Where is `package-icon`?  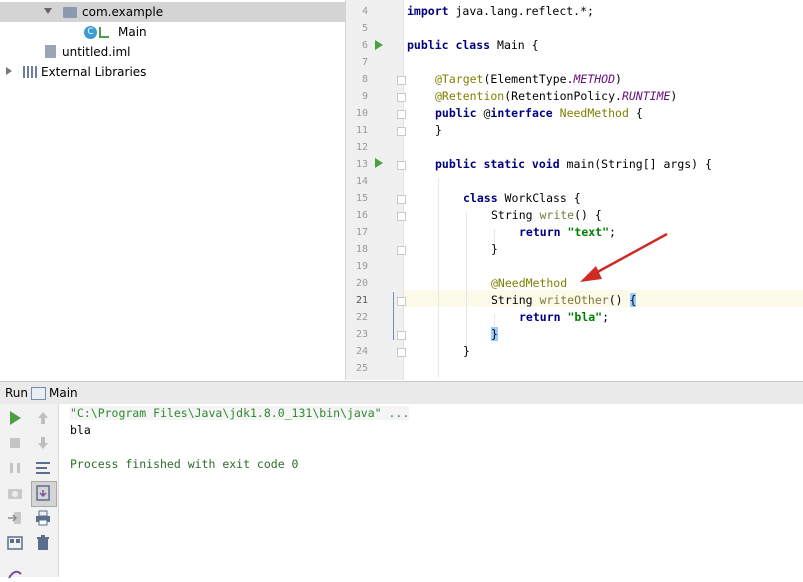 package-icon is located at coordinates (70, 12).